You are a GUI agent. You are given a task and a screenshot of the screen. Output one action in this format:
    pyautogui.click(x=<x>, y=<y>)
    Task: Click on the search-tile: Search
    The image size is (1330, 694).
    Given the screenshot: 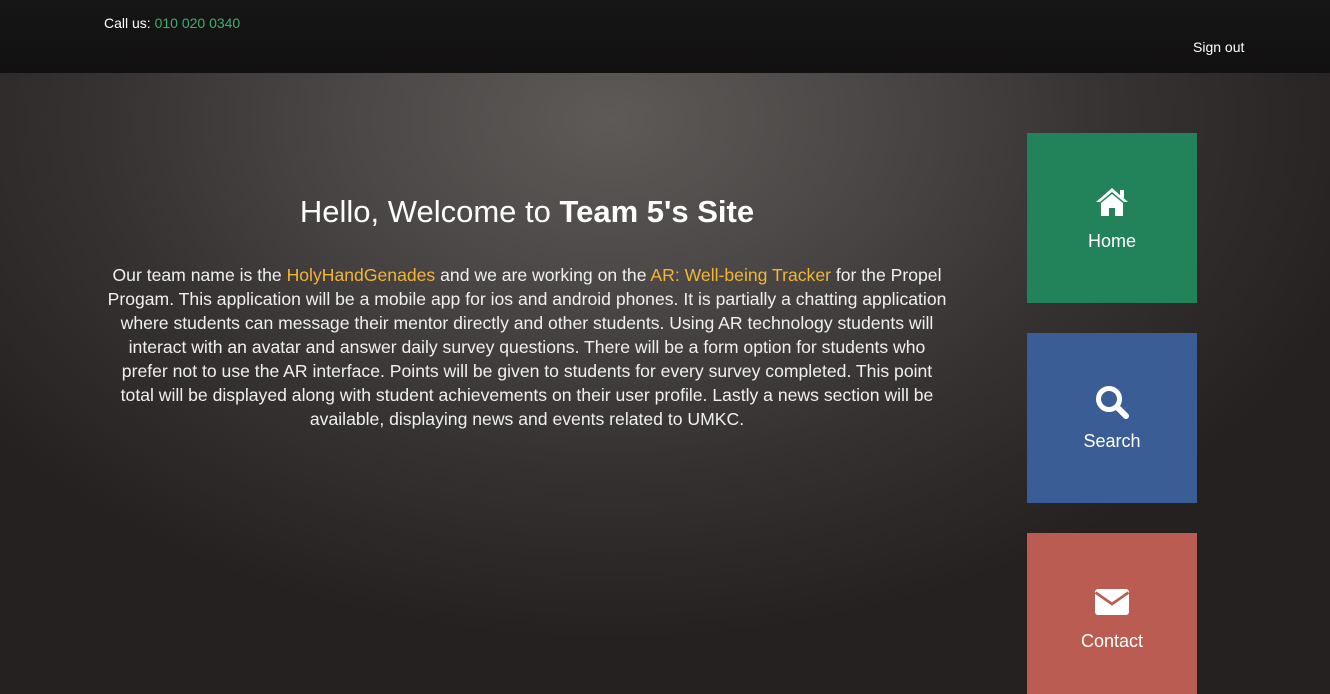 What is the action you would take?
    pyautogui.click(x=1112, y=418)
    